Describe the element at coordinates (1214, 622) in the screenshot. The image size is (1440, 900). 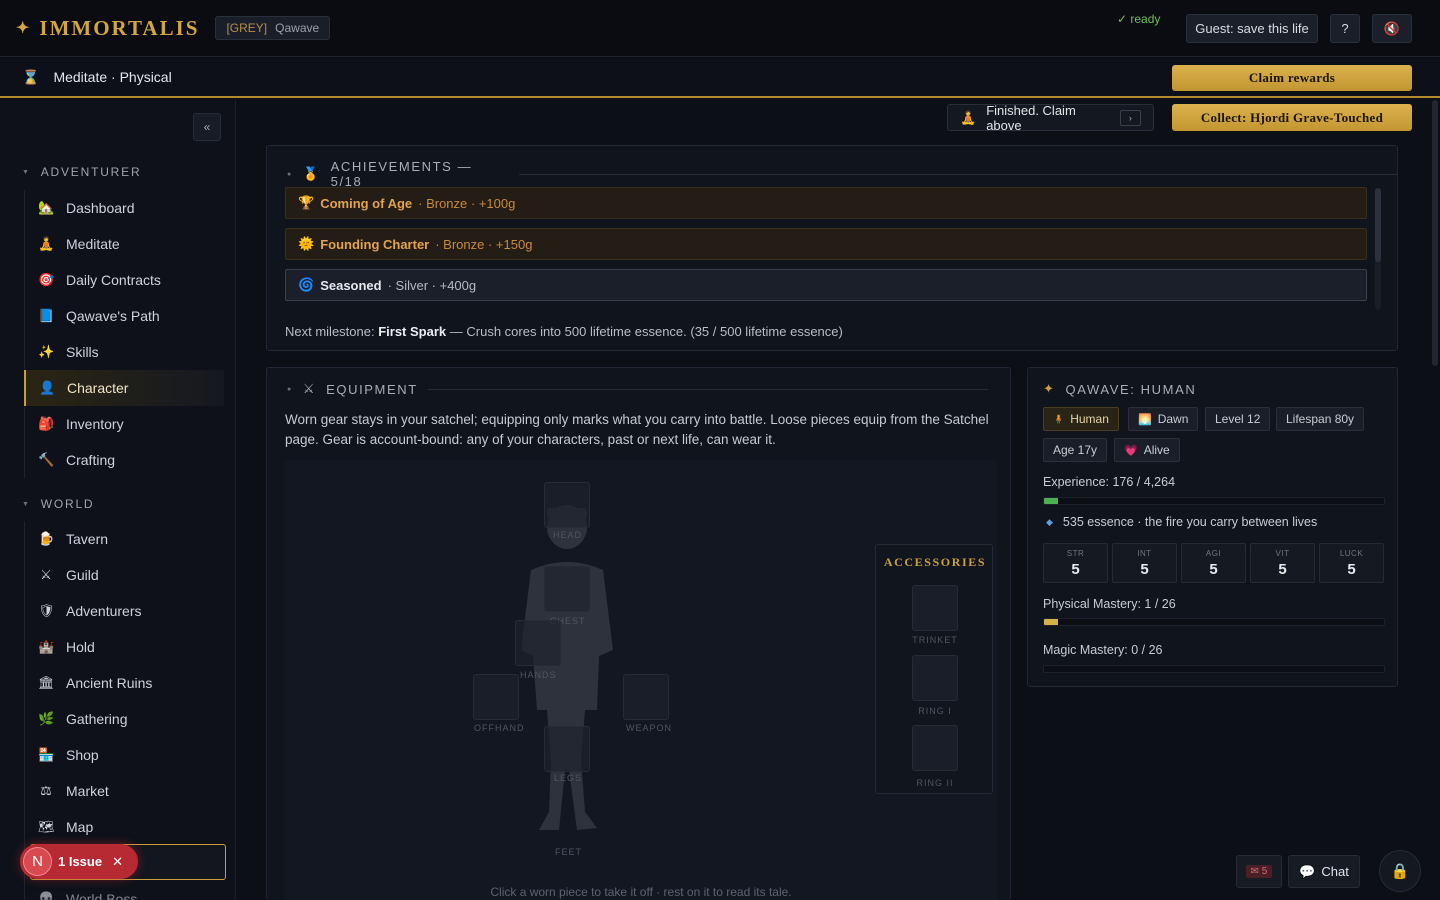
I see `physical-mastery-bar` at that location.